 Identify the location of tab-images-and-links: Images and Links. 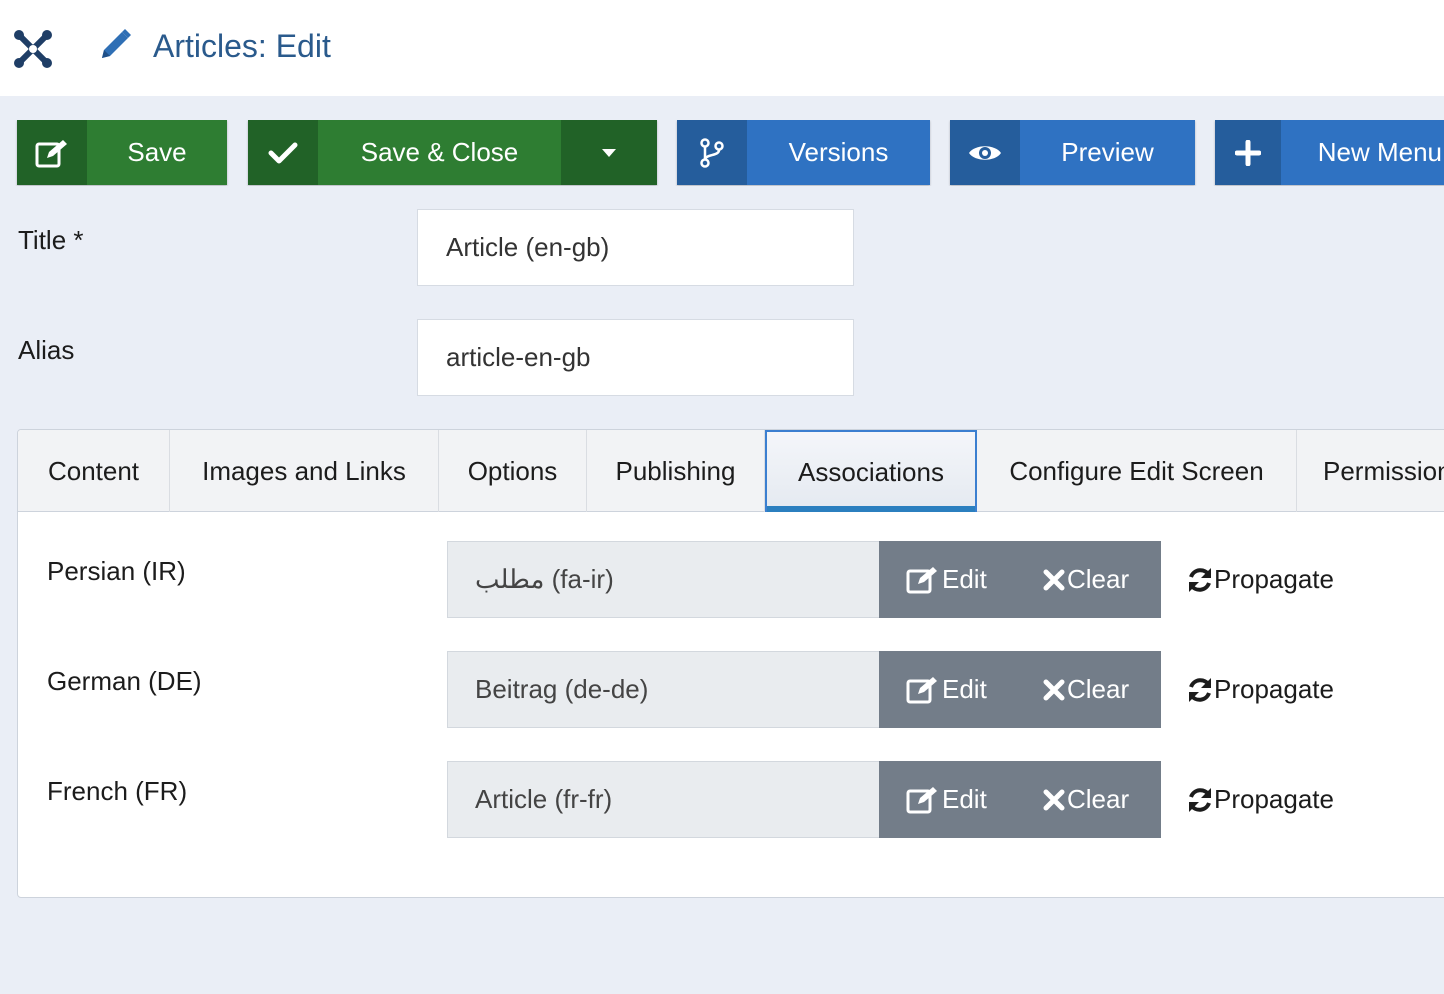
(304, 471).